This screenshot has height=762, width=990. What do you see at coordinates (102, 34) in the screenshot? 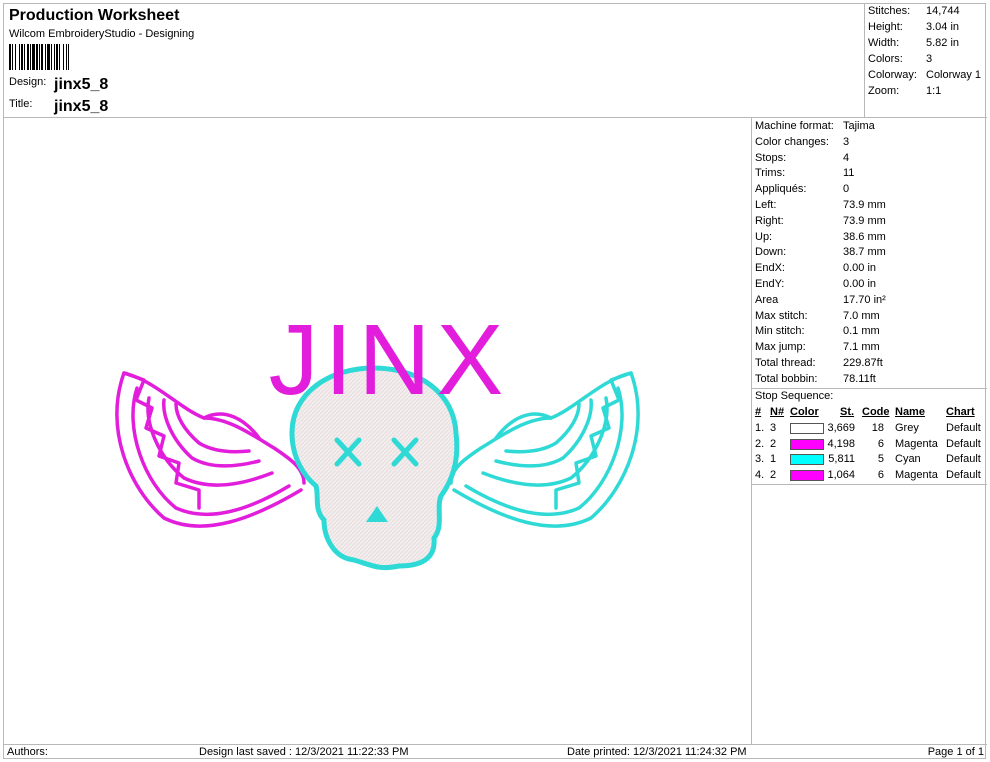
I see `software-subtitle: Wilcom EmbroideryStudio - Designing` at bounding box center [102, 34].